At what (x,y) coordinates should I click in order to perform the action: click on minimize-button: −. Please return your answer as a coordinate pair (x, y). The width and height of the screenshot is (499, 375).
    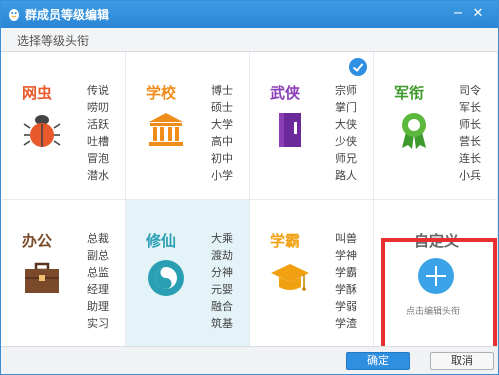
    Looking at the image, I should click on (458, 14).